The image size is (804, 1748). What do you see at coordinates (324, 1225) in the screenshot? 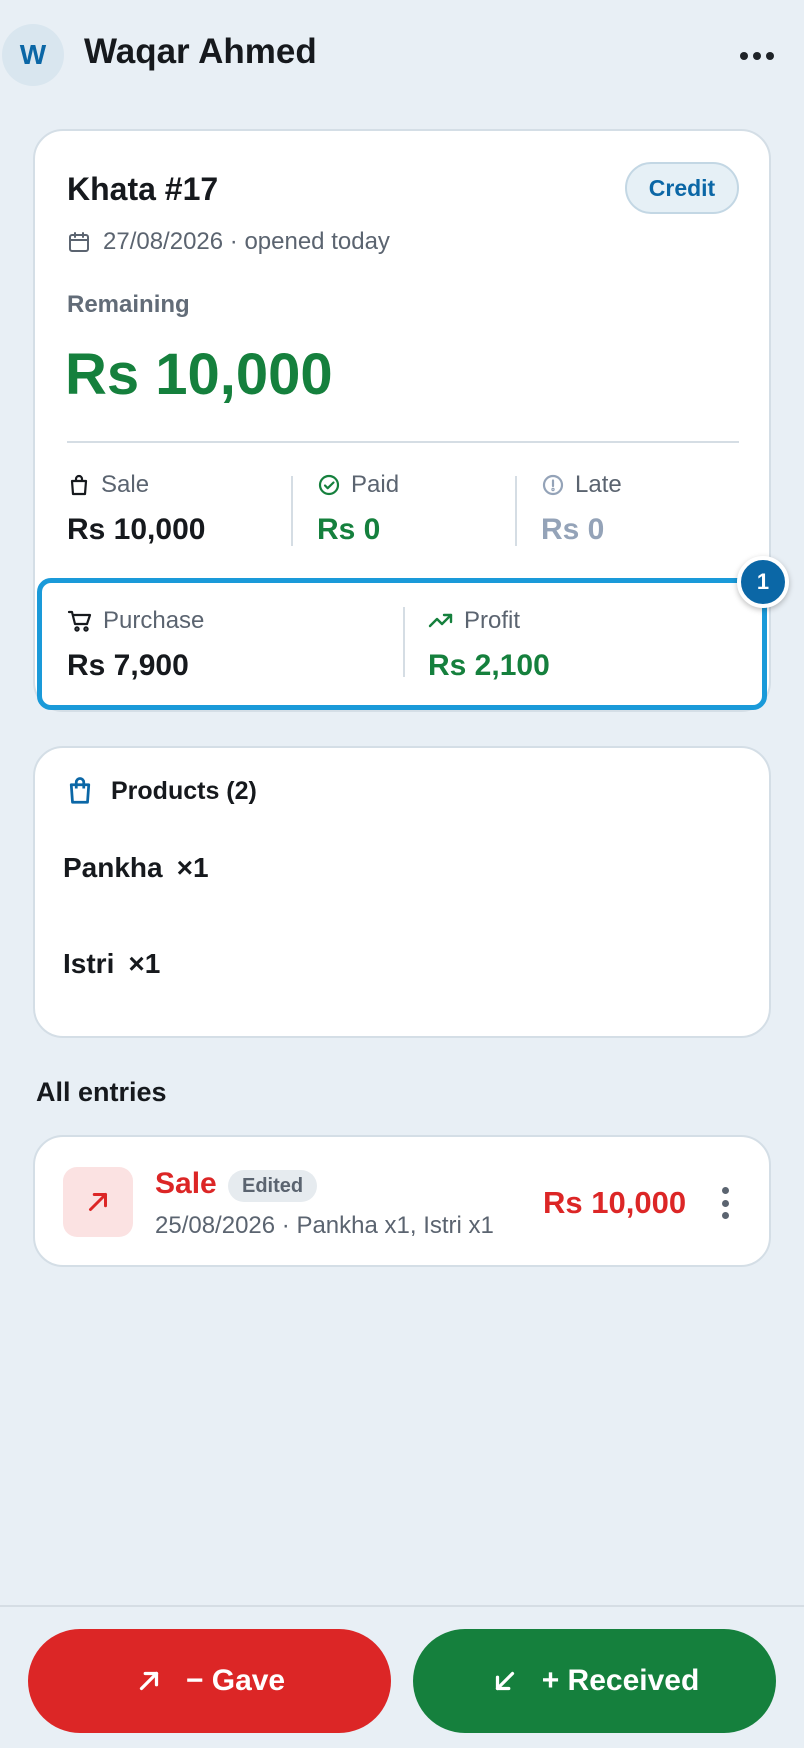
I see `entry-meta: 25/08/2026 · Pankha x1, Istri x1` at bounding box center [324, 1225].